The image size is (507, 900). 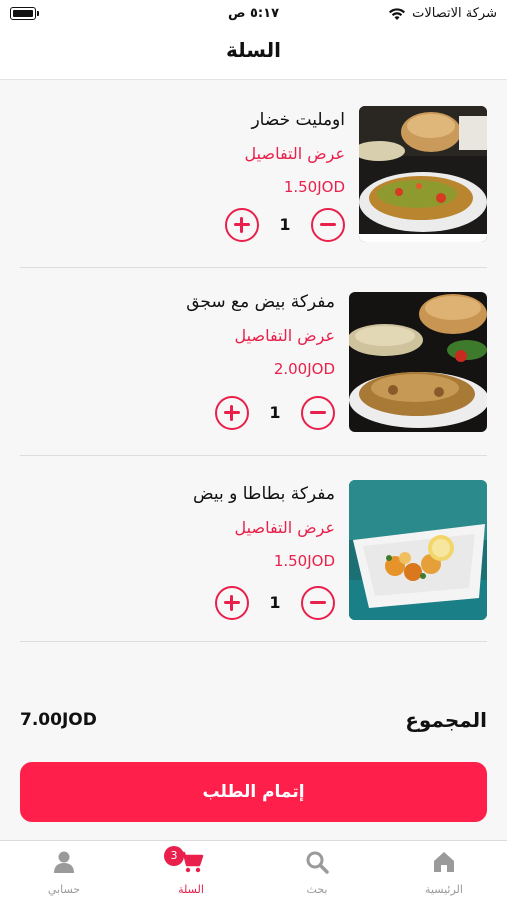 What do you see at coordinates (444, 862) in the screenshot?
I see `home-icon` at bounding box center [444, 862].